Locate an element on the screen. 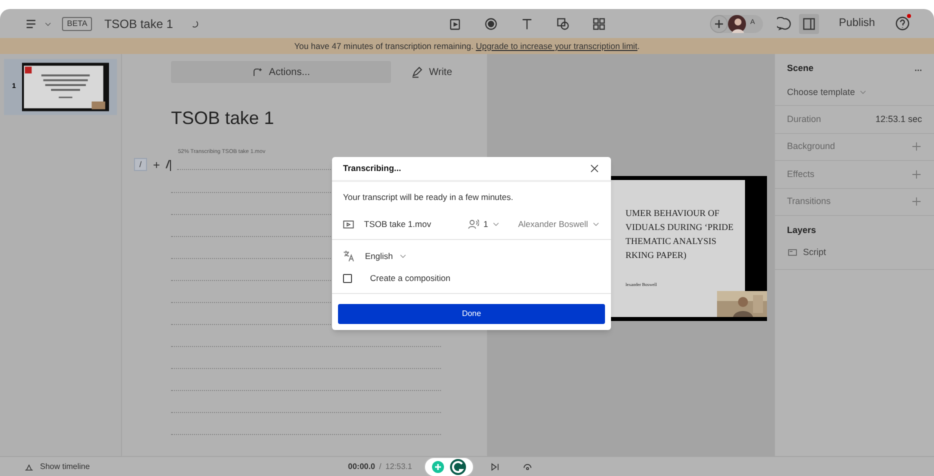 The image size is (934, 476). slide-title-line: VIDUALS DURING ‘PRIDE is located at coordinates (680, 227).